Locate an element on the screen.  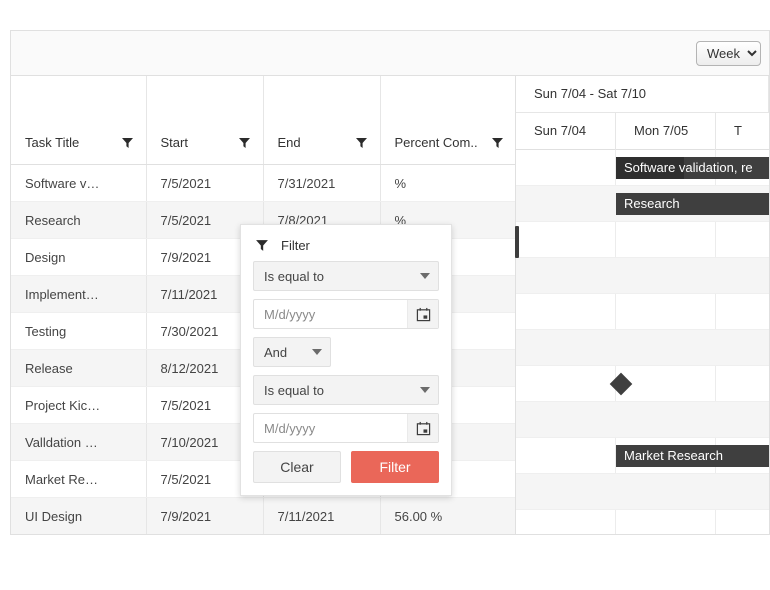
timeline-day-row: Sun 7/04 Mon 7/05 T is located at coordinates (642, 131).